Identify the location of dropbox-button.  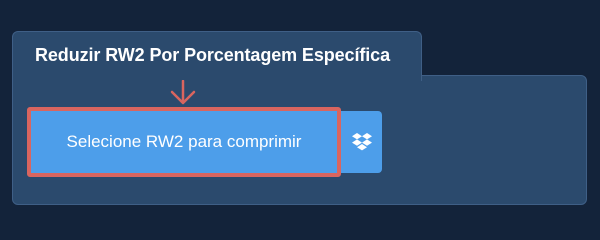
(361, 142).